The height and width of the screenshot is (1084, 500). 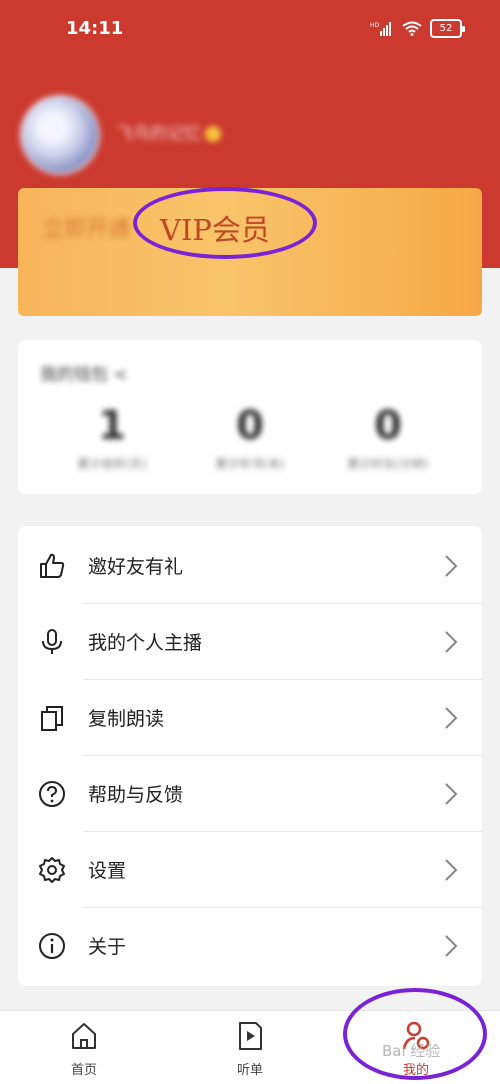 I want to click on help-circle-icon, so click(x=52, y=794).